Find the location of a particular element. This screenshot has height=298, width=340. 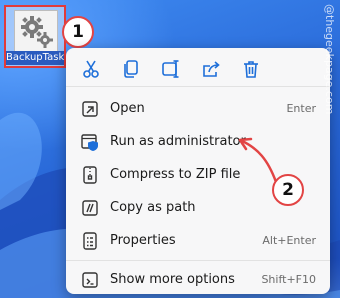

menu-item-label: Open is located at coordinates (127, 108).